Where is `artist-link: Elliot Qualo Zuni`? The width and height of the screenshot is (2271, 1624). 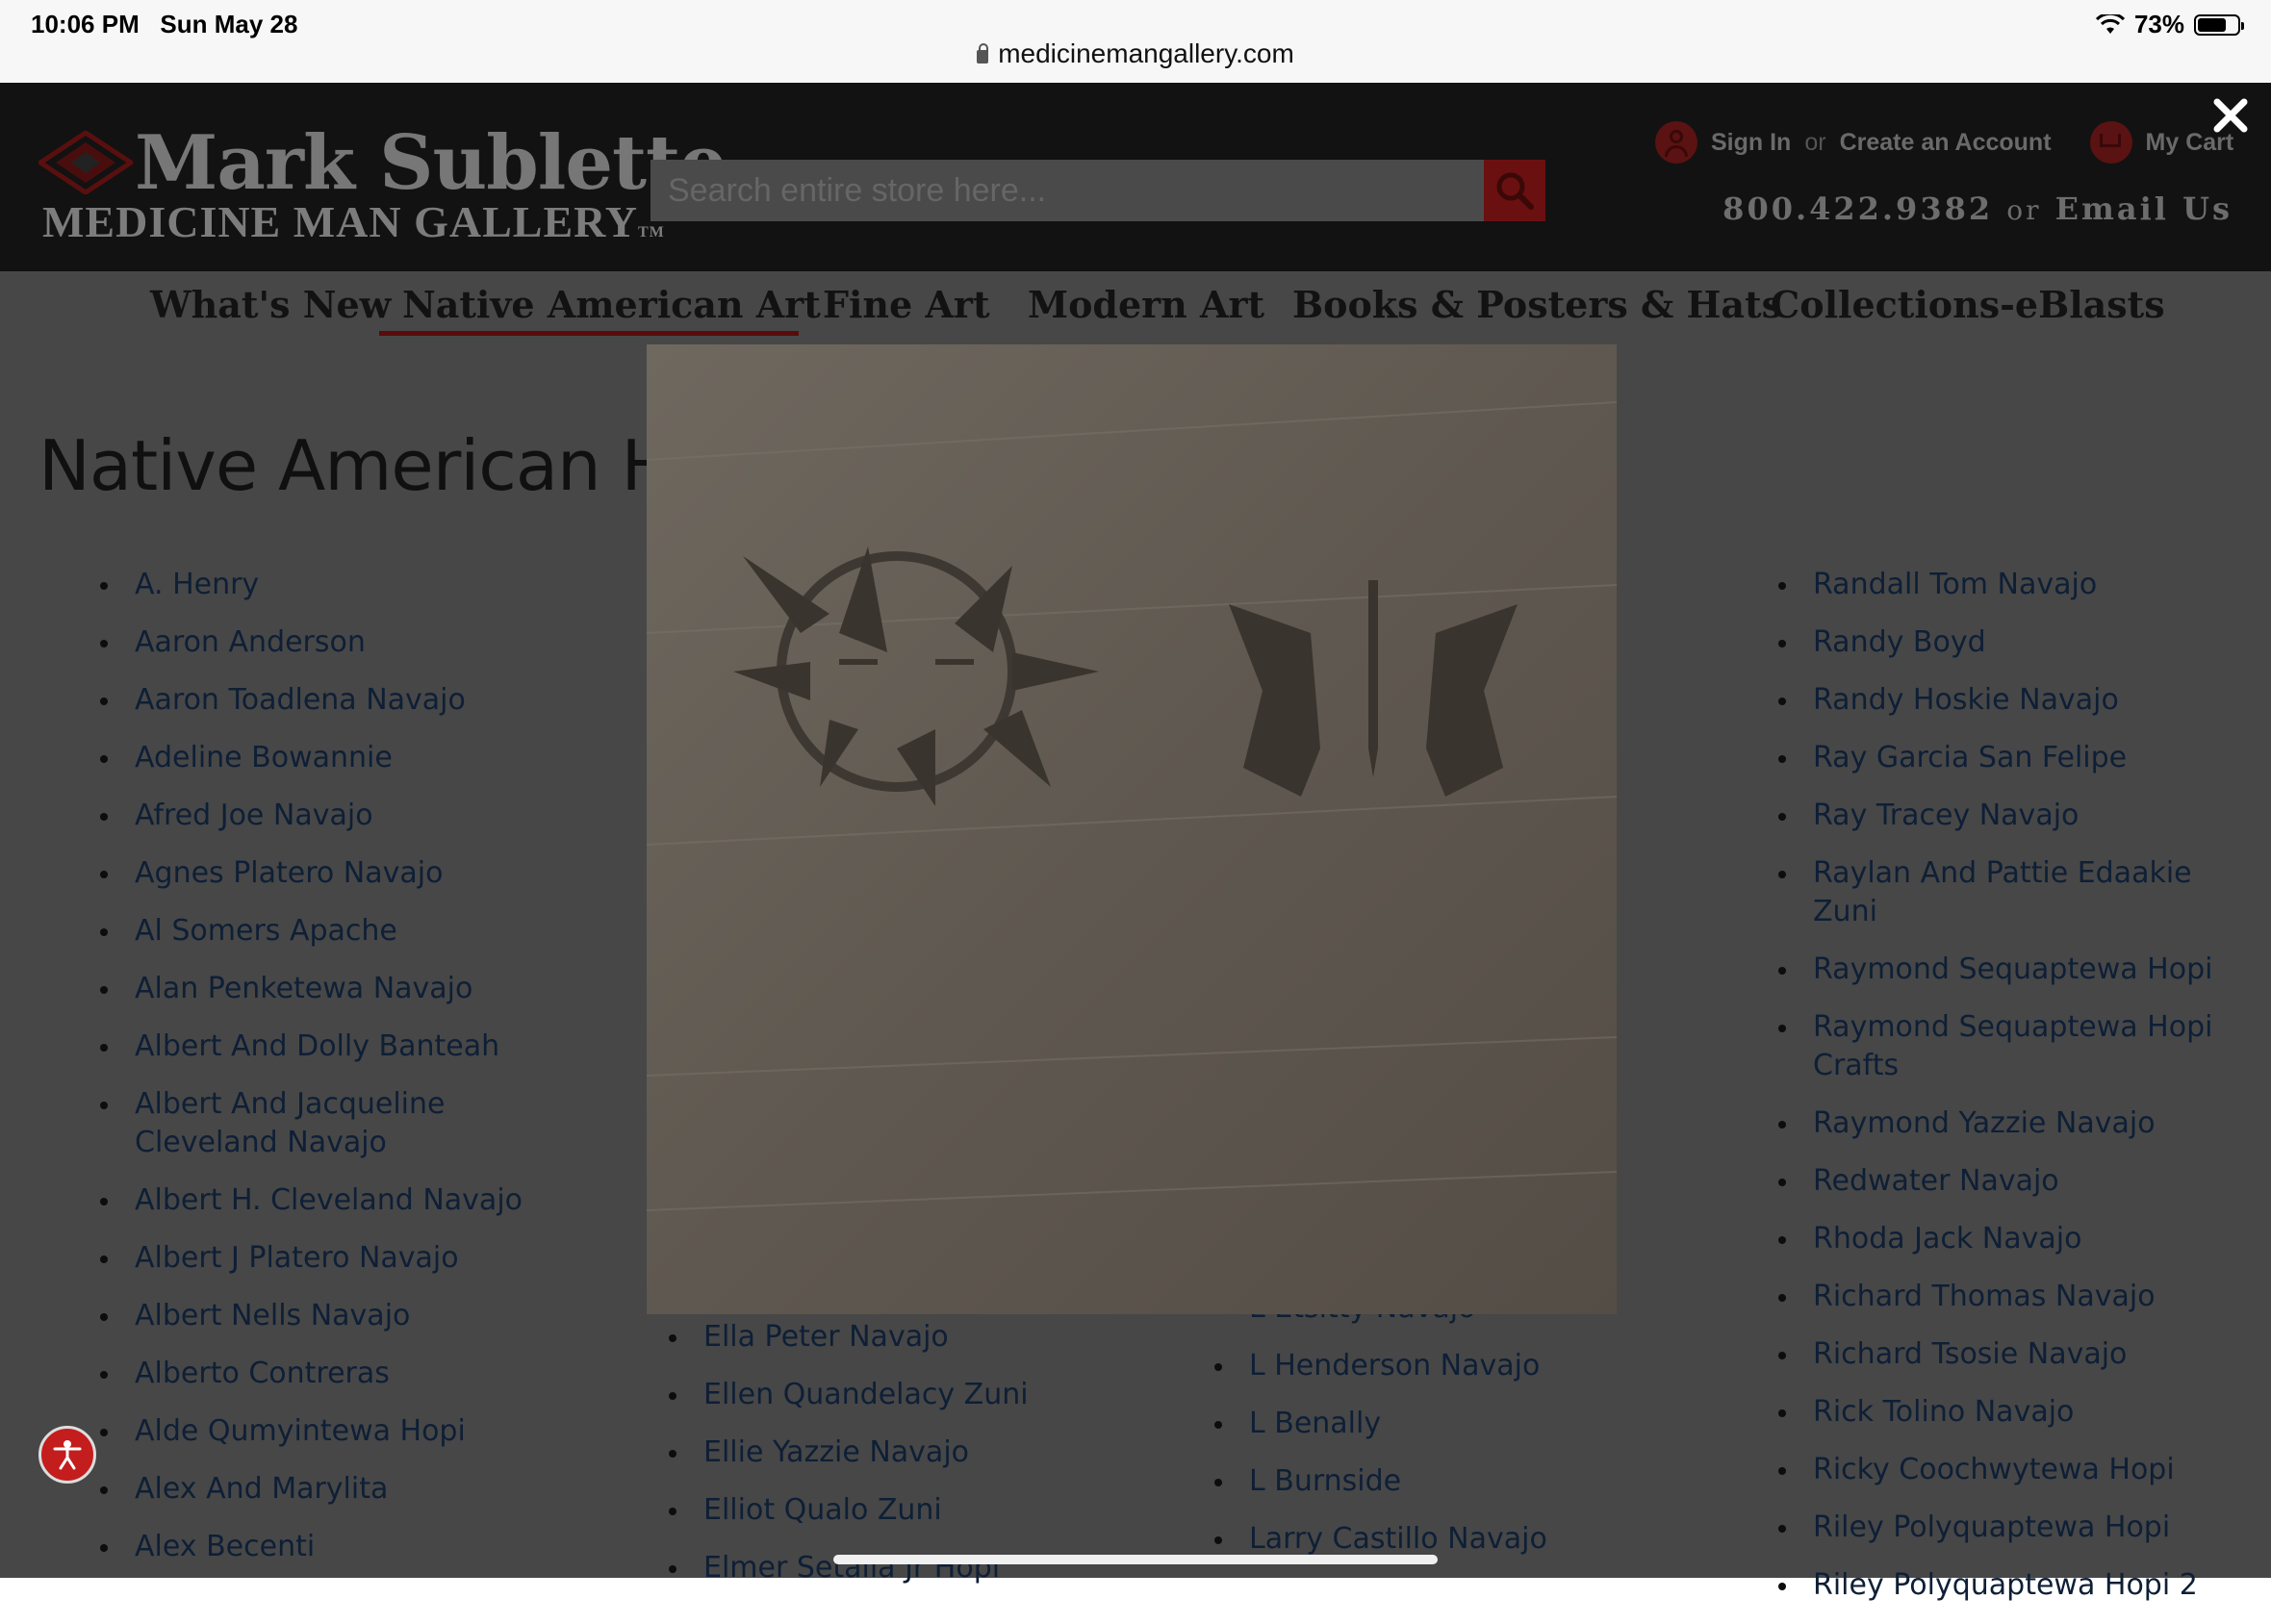 artist-link: Elliot Qualo Zuni is located at coordinates (919, 1510).